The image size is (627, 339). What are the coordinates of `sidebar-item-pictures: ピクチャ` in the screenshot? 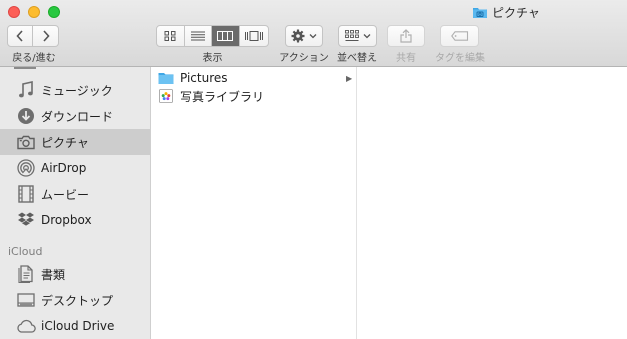 It's located at (75, 142).